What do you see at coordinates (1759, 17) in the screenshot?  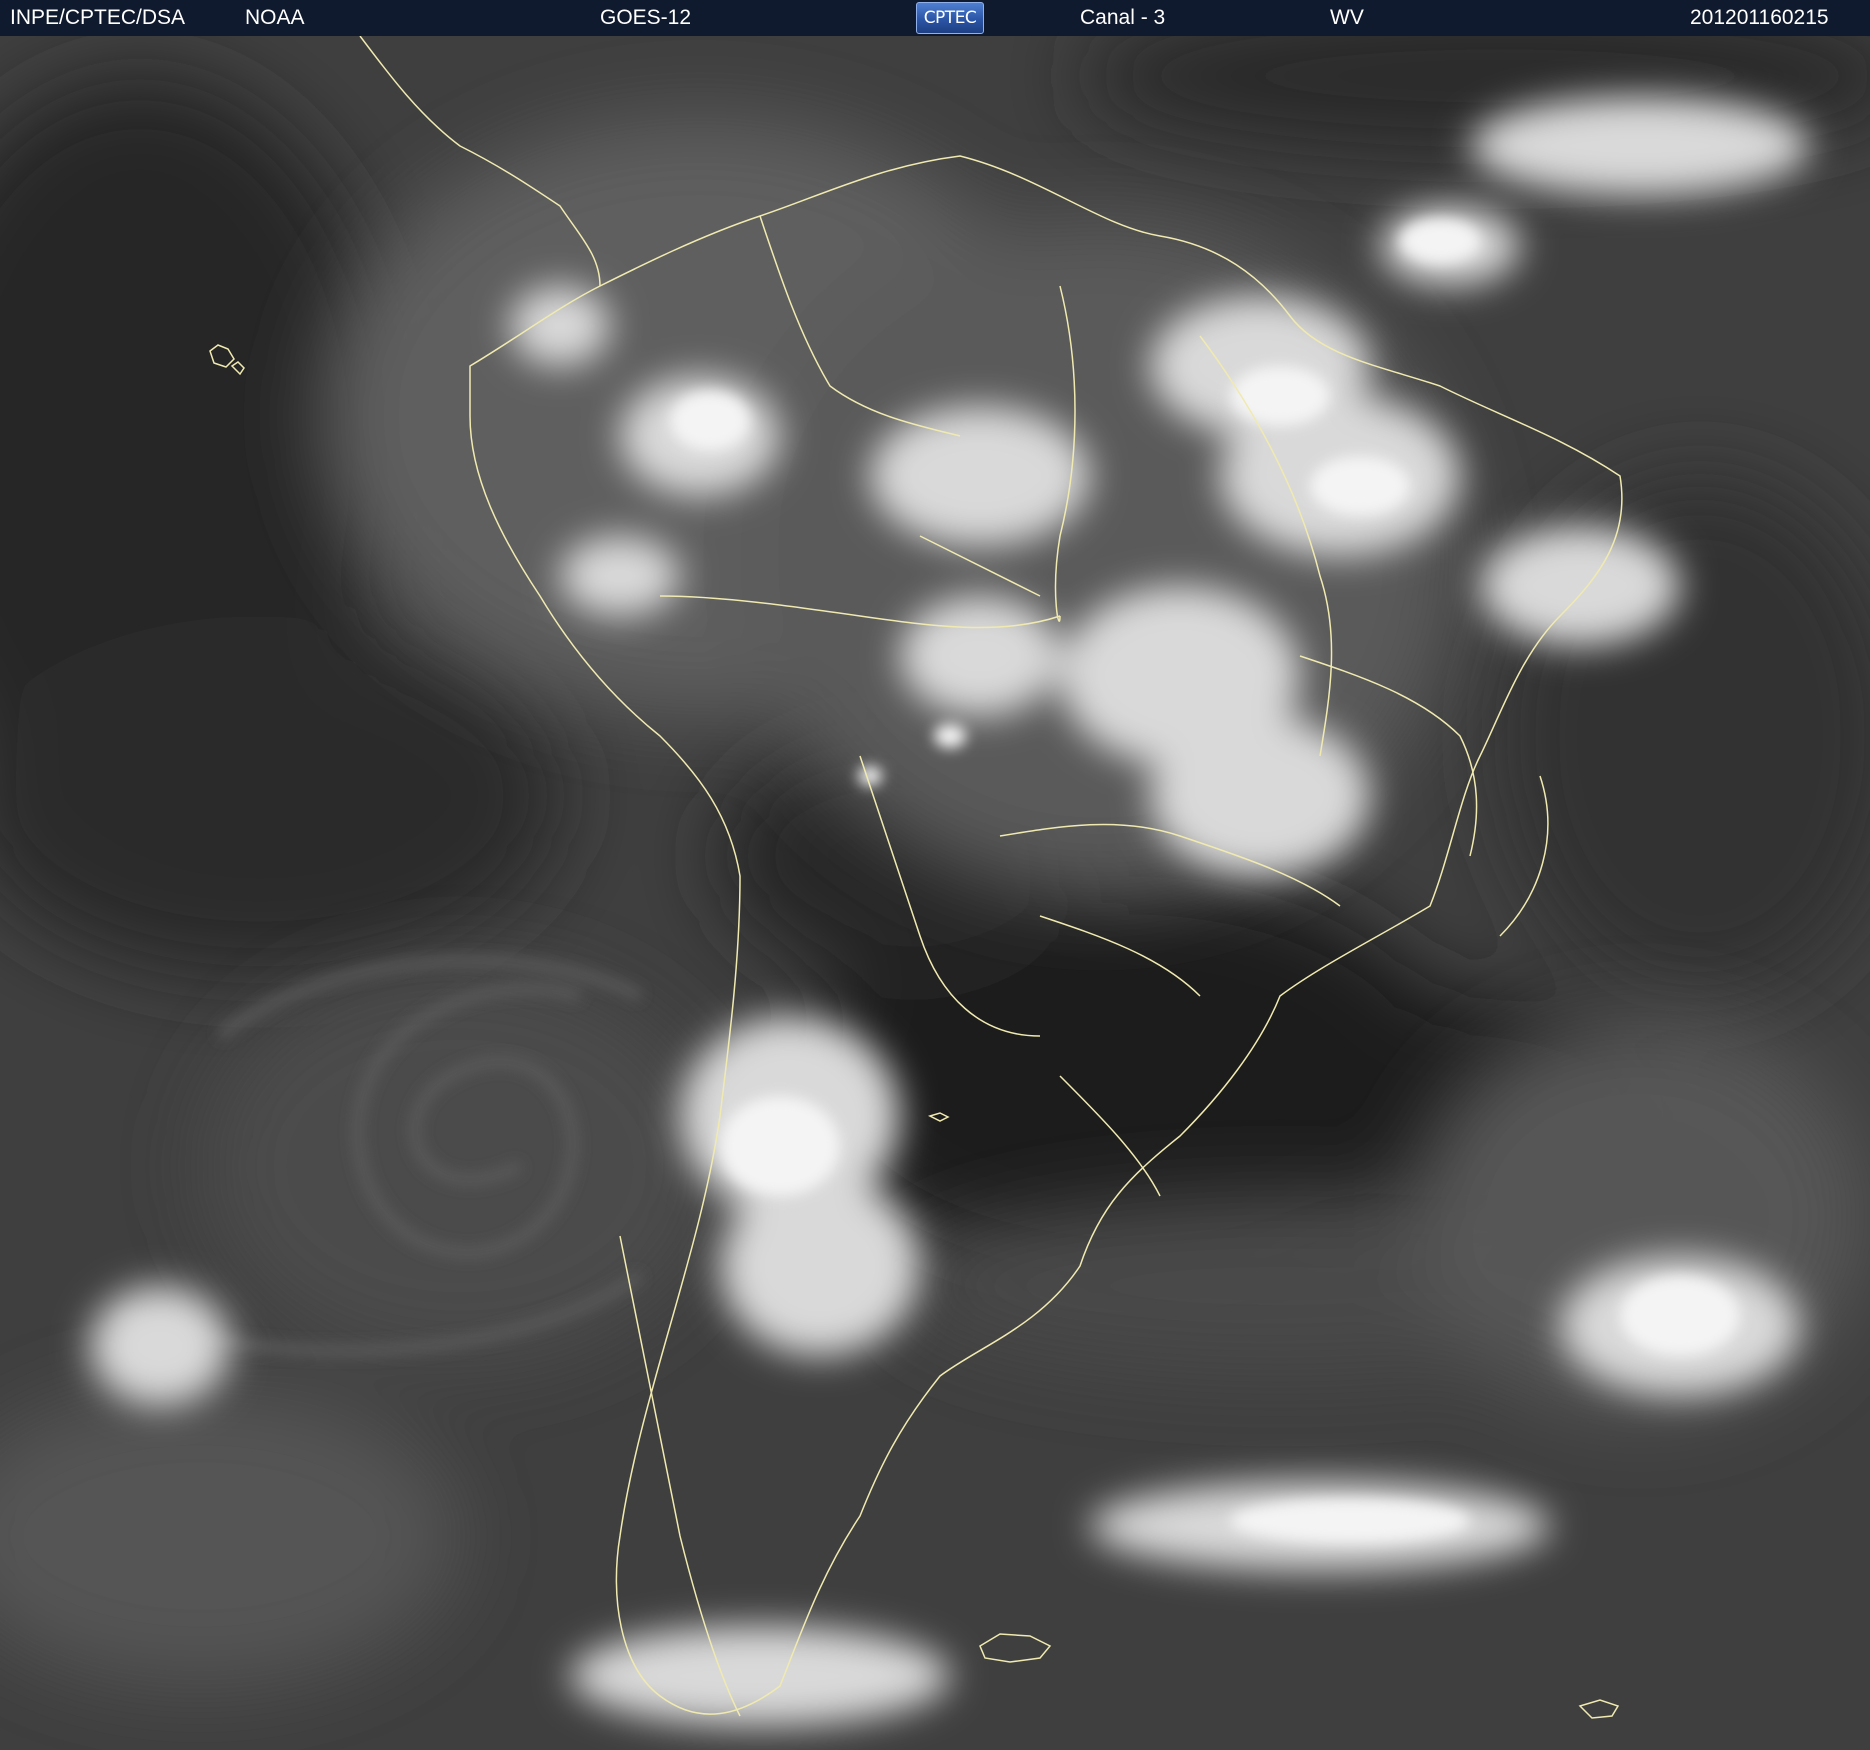 I see `header-timestamp: 201201160215` at bounding box center [1759, 17].